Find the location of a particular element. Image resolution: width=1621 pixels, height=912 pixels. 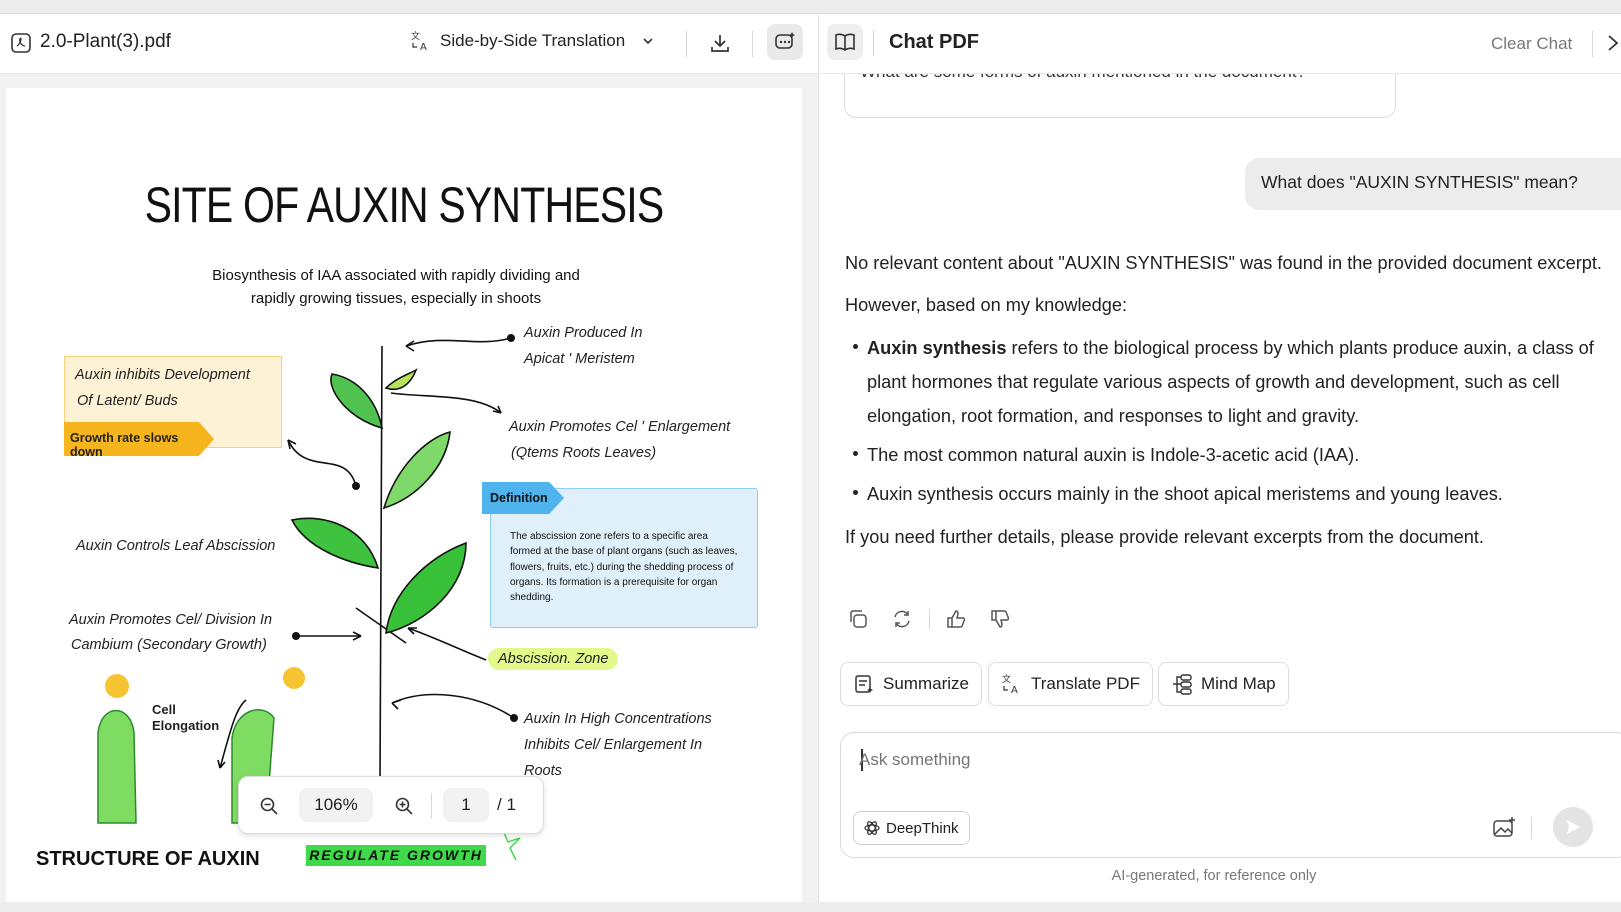

label-high-concentration: Inhibits Cel/ Enlargement In is located at coordinates (613, 745).